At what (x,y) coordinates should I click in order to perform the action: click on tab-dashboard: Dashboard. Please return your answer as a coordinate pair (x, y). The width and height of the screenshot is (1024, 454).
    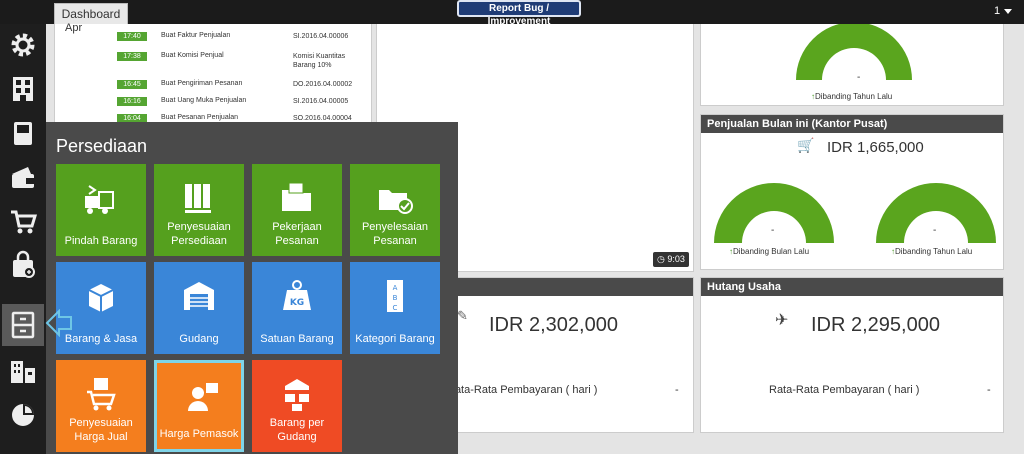
    Looking at the image, I should click on (91, 13).